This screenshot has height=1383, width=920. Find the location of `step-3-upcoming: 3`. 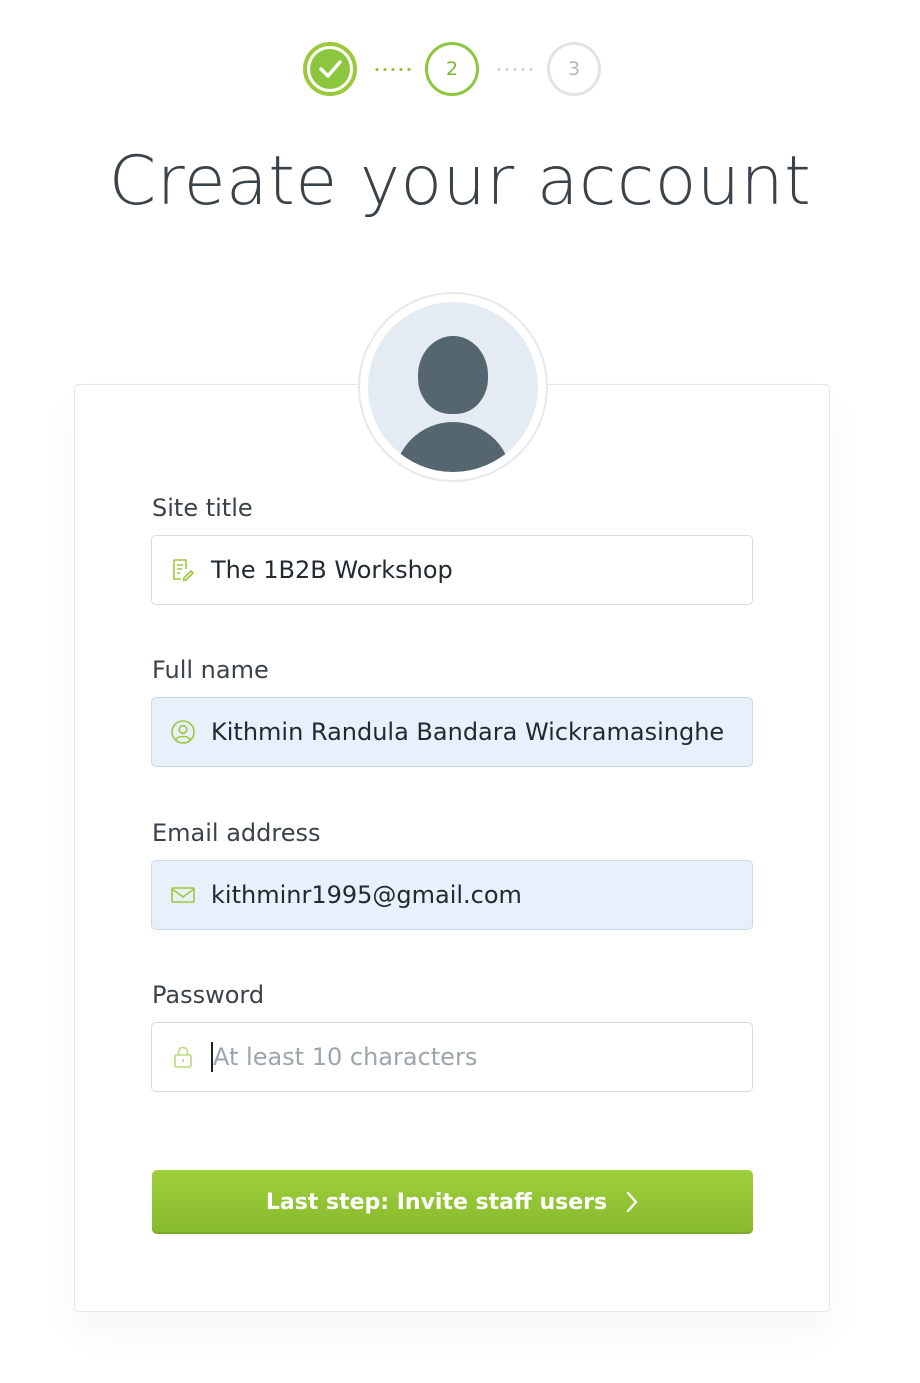

step-3-upcoming: 3 is located at coordinates (574, 69).